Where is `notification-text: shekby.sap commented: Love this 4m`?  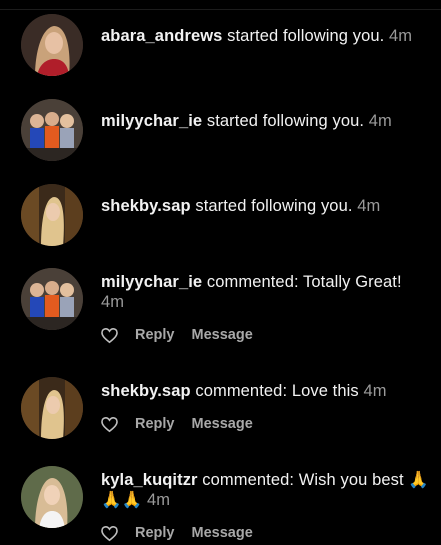
notification-text: shekby.sap commented: Love this 4m is located at coordinates (265, 391).